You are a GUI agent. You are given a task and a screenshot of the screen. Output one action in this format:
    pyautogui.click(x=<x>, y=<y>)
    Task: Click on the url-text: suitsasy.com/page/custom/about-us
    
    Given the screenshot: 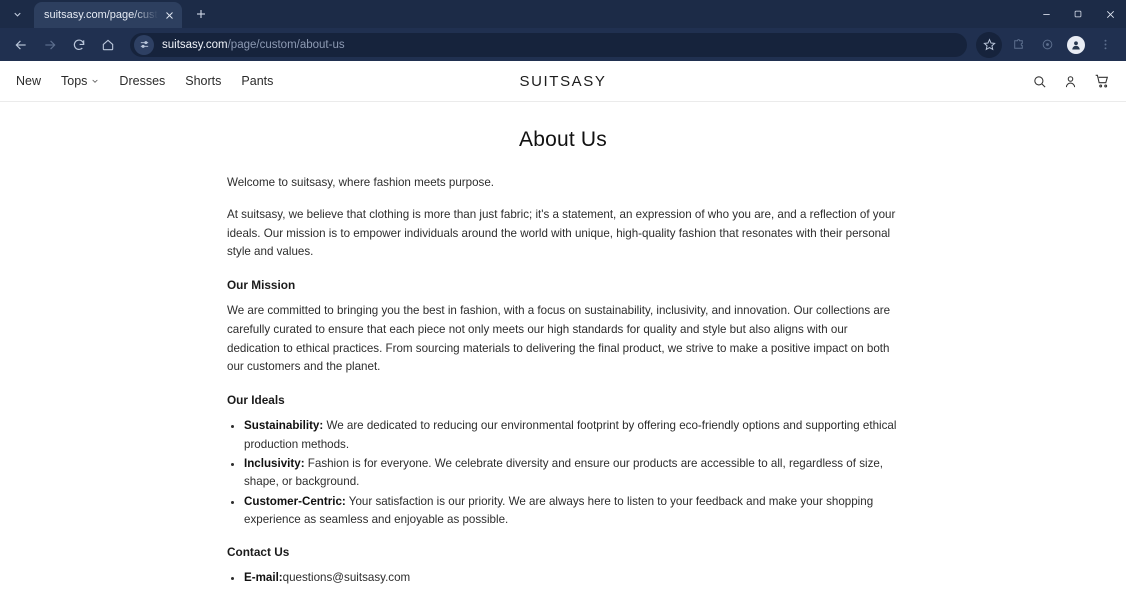 What is the action you would take?
    pyautogui.click(x=253, y=45)
    